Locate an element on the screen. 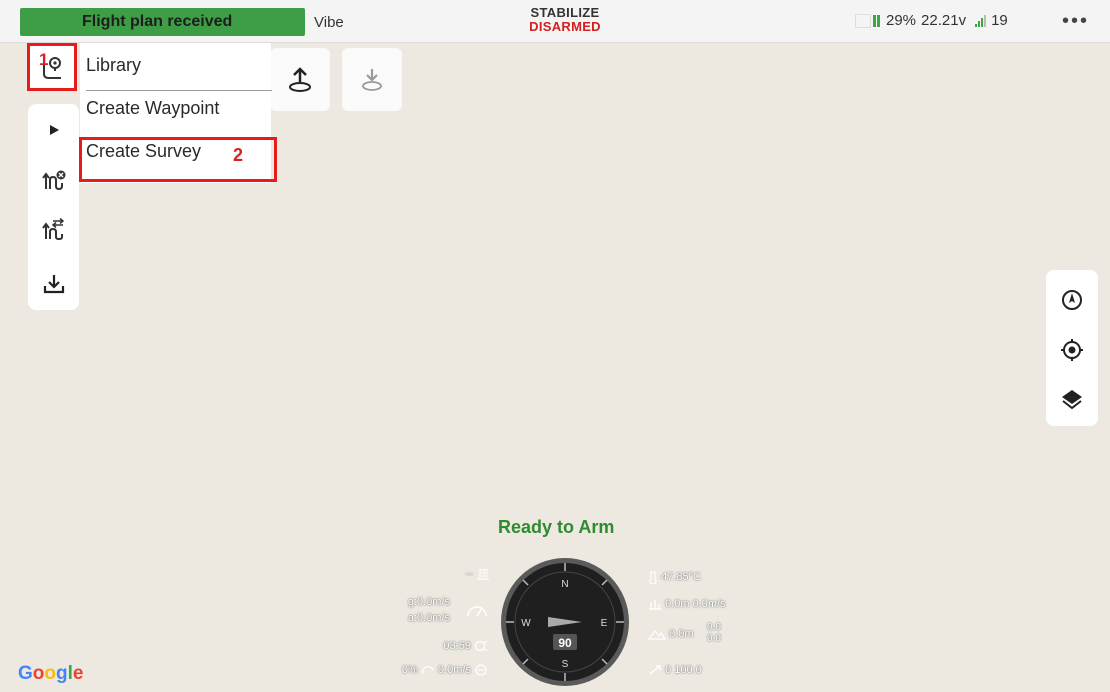 This screenshot has height=692, width=1110. battery-voltage: 22.21v is located at coordinates (944, 20).